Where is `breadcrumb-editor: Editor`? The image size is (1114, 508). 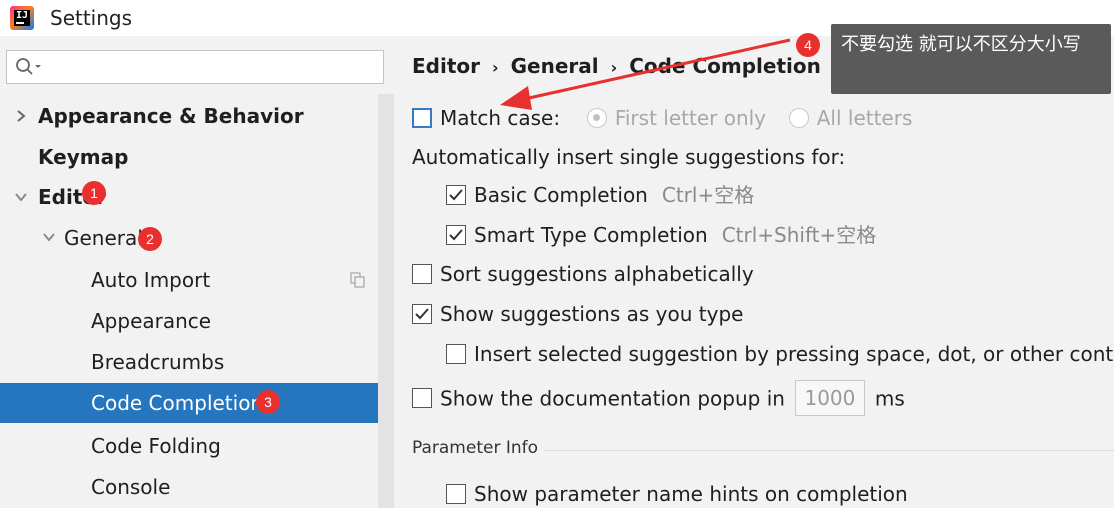 breadcrumb-editor: Editor is located at coordinates (446, 66).